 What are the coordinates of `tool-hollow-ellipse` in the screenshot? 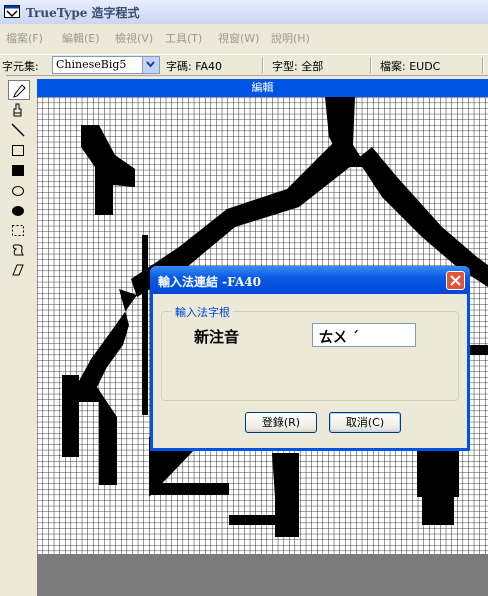 It's located at (19, 190).